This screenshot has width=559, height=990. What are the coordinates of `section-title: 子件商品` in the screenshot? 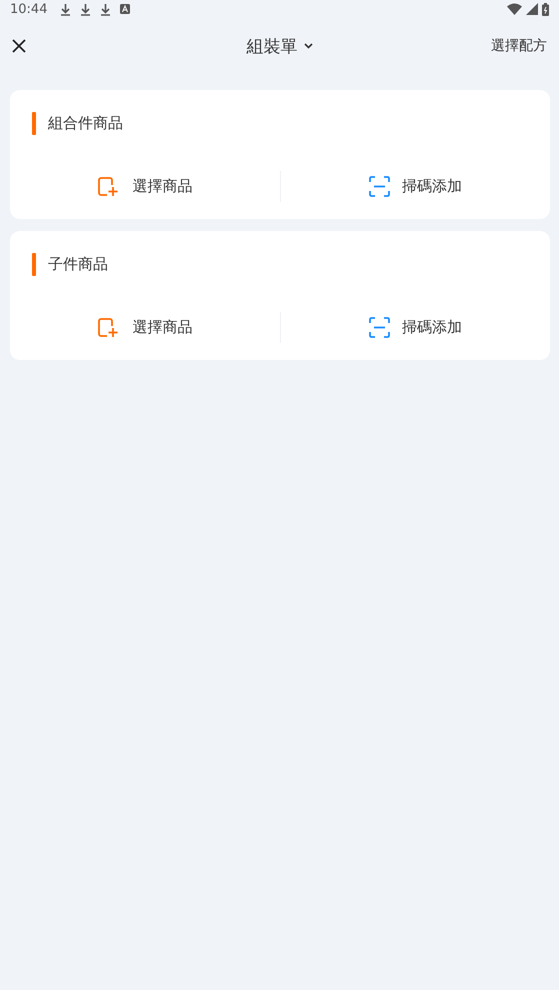 It's located at (78, 264).